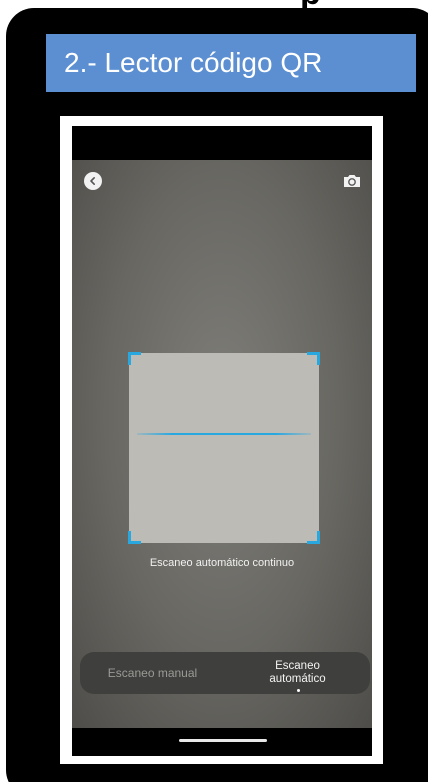 This screenshot has height=782, width=428. Describe the element at coordinates (313, 537) in the screenshot. I see `scan-corner-bottom-right` at that location.